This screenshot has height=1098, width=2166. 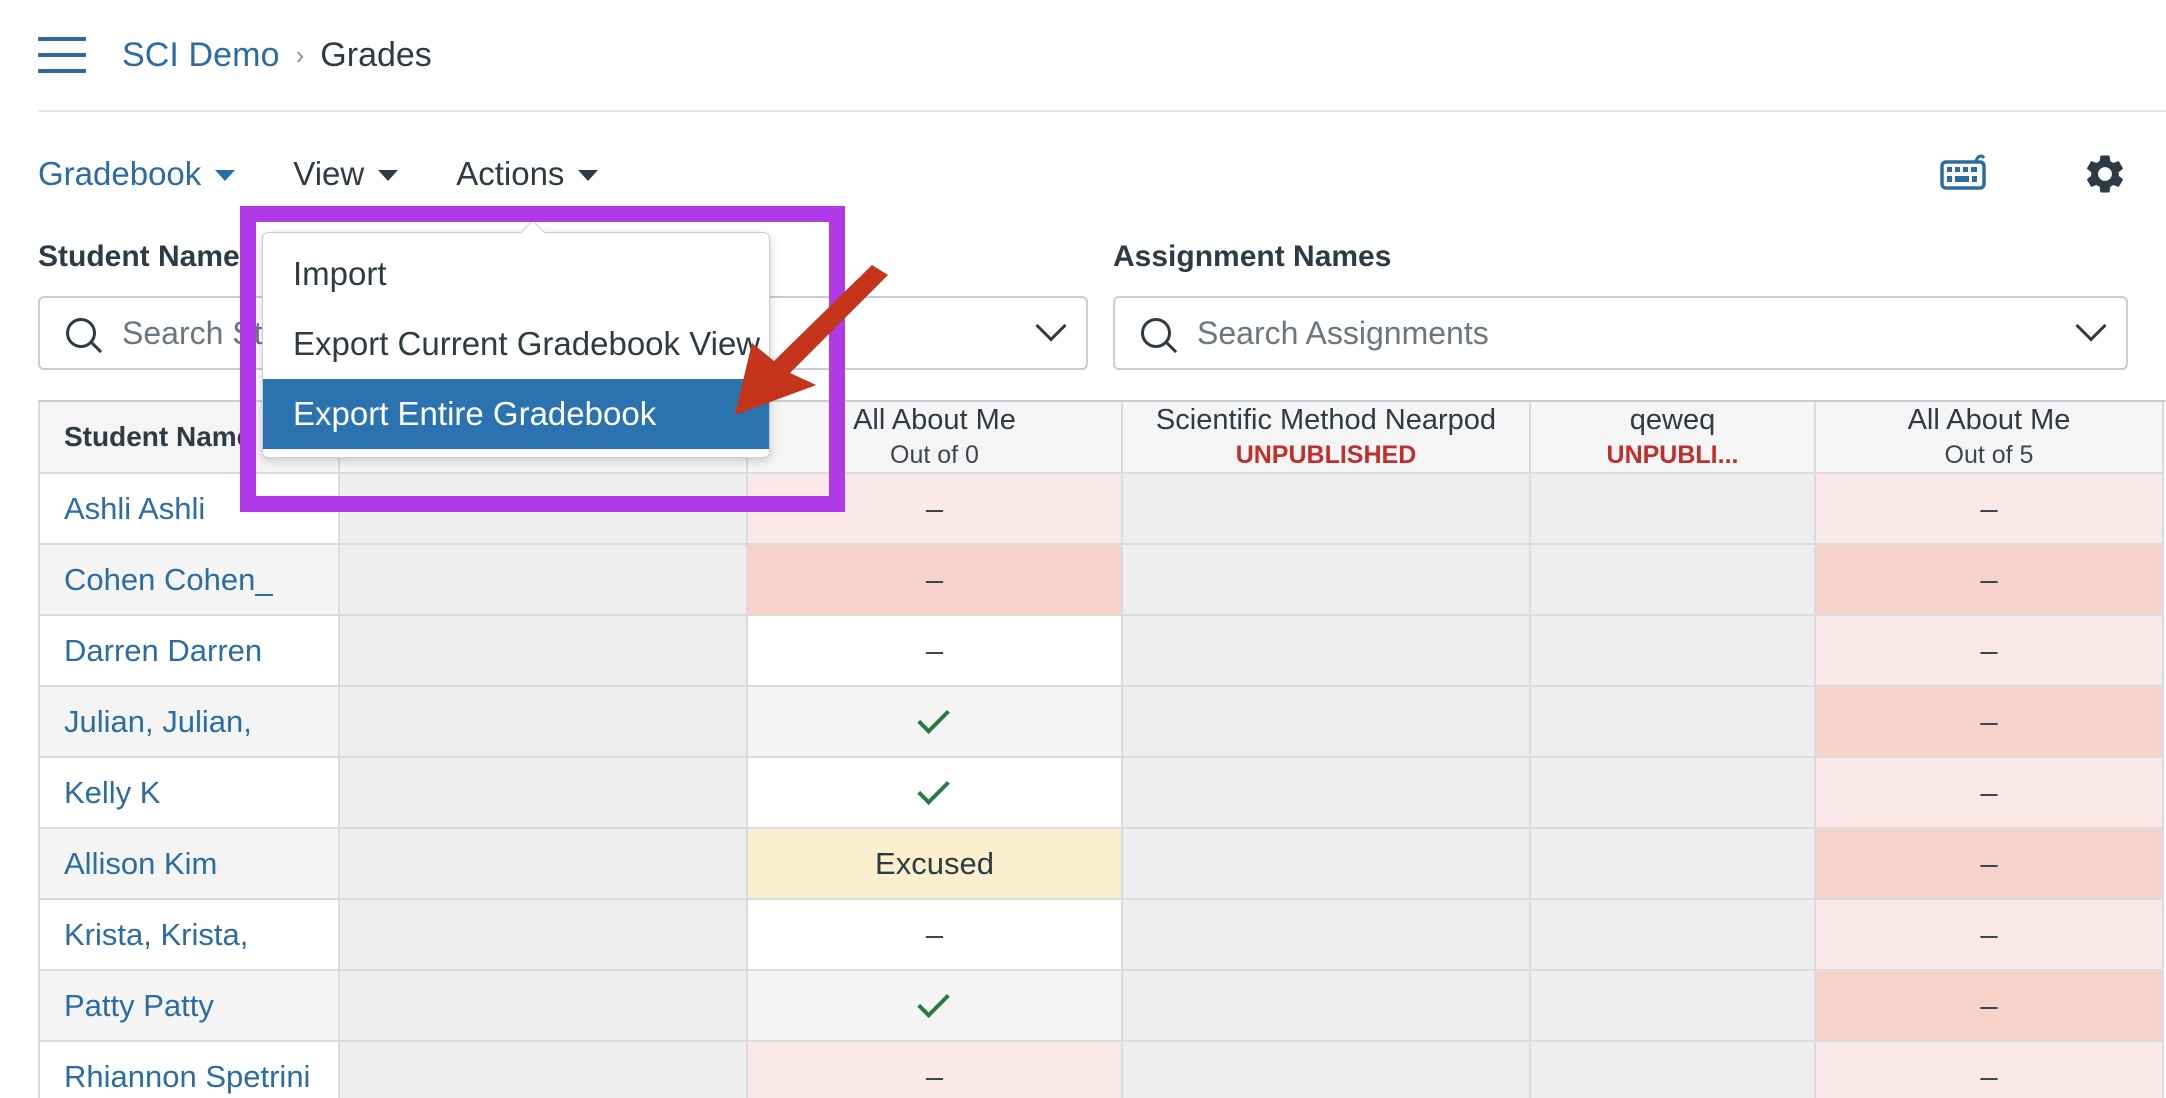 I want to click on student-name-link: Julian, Julian,, so click(x=158, y=722).